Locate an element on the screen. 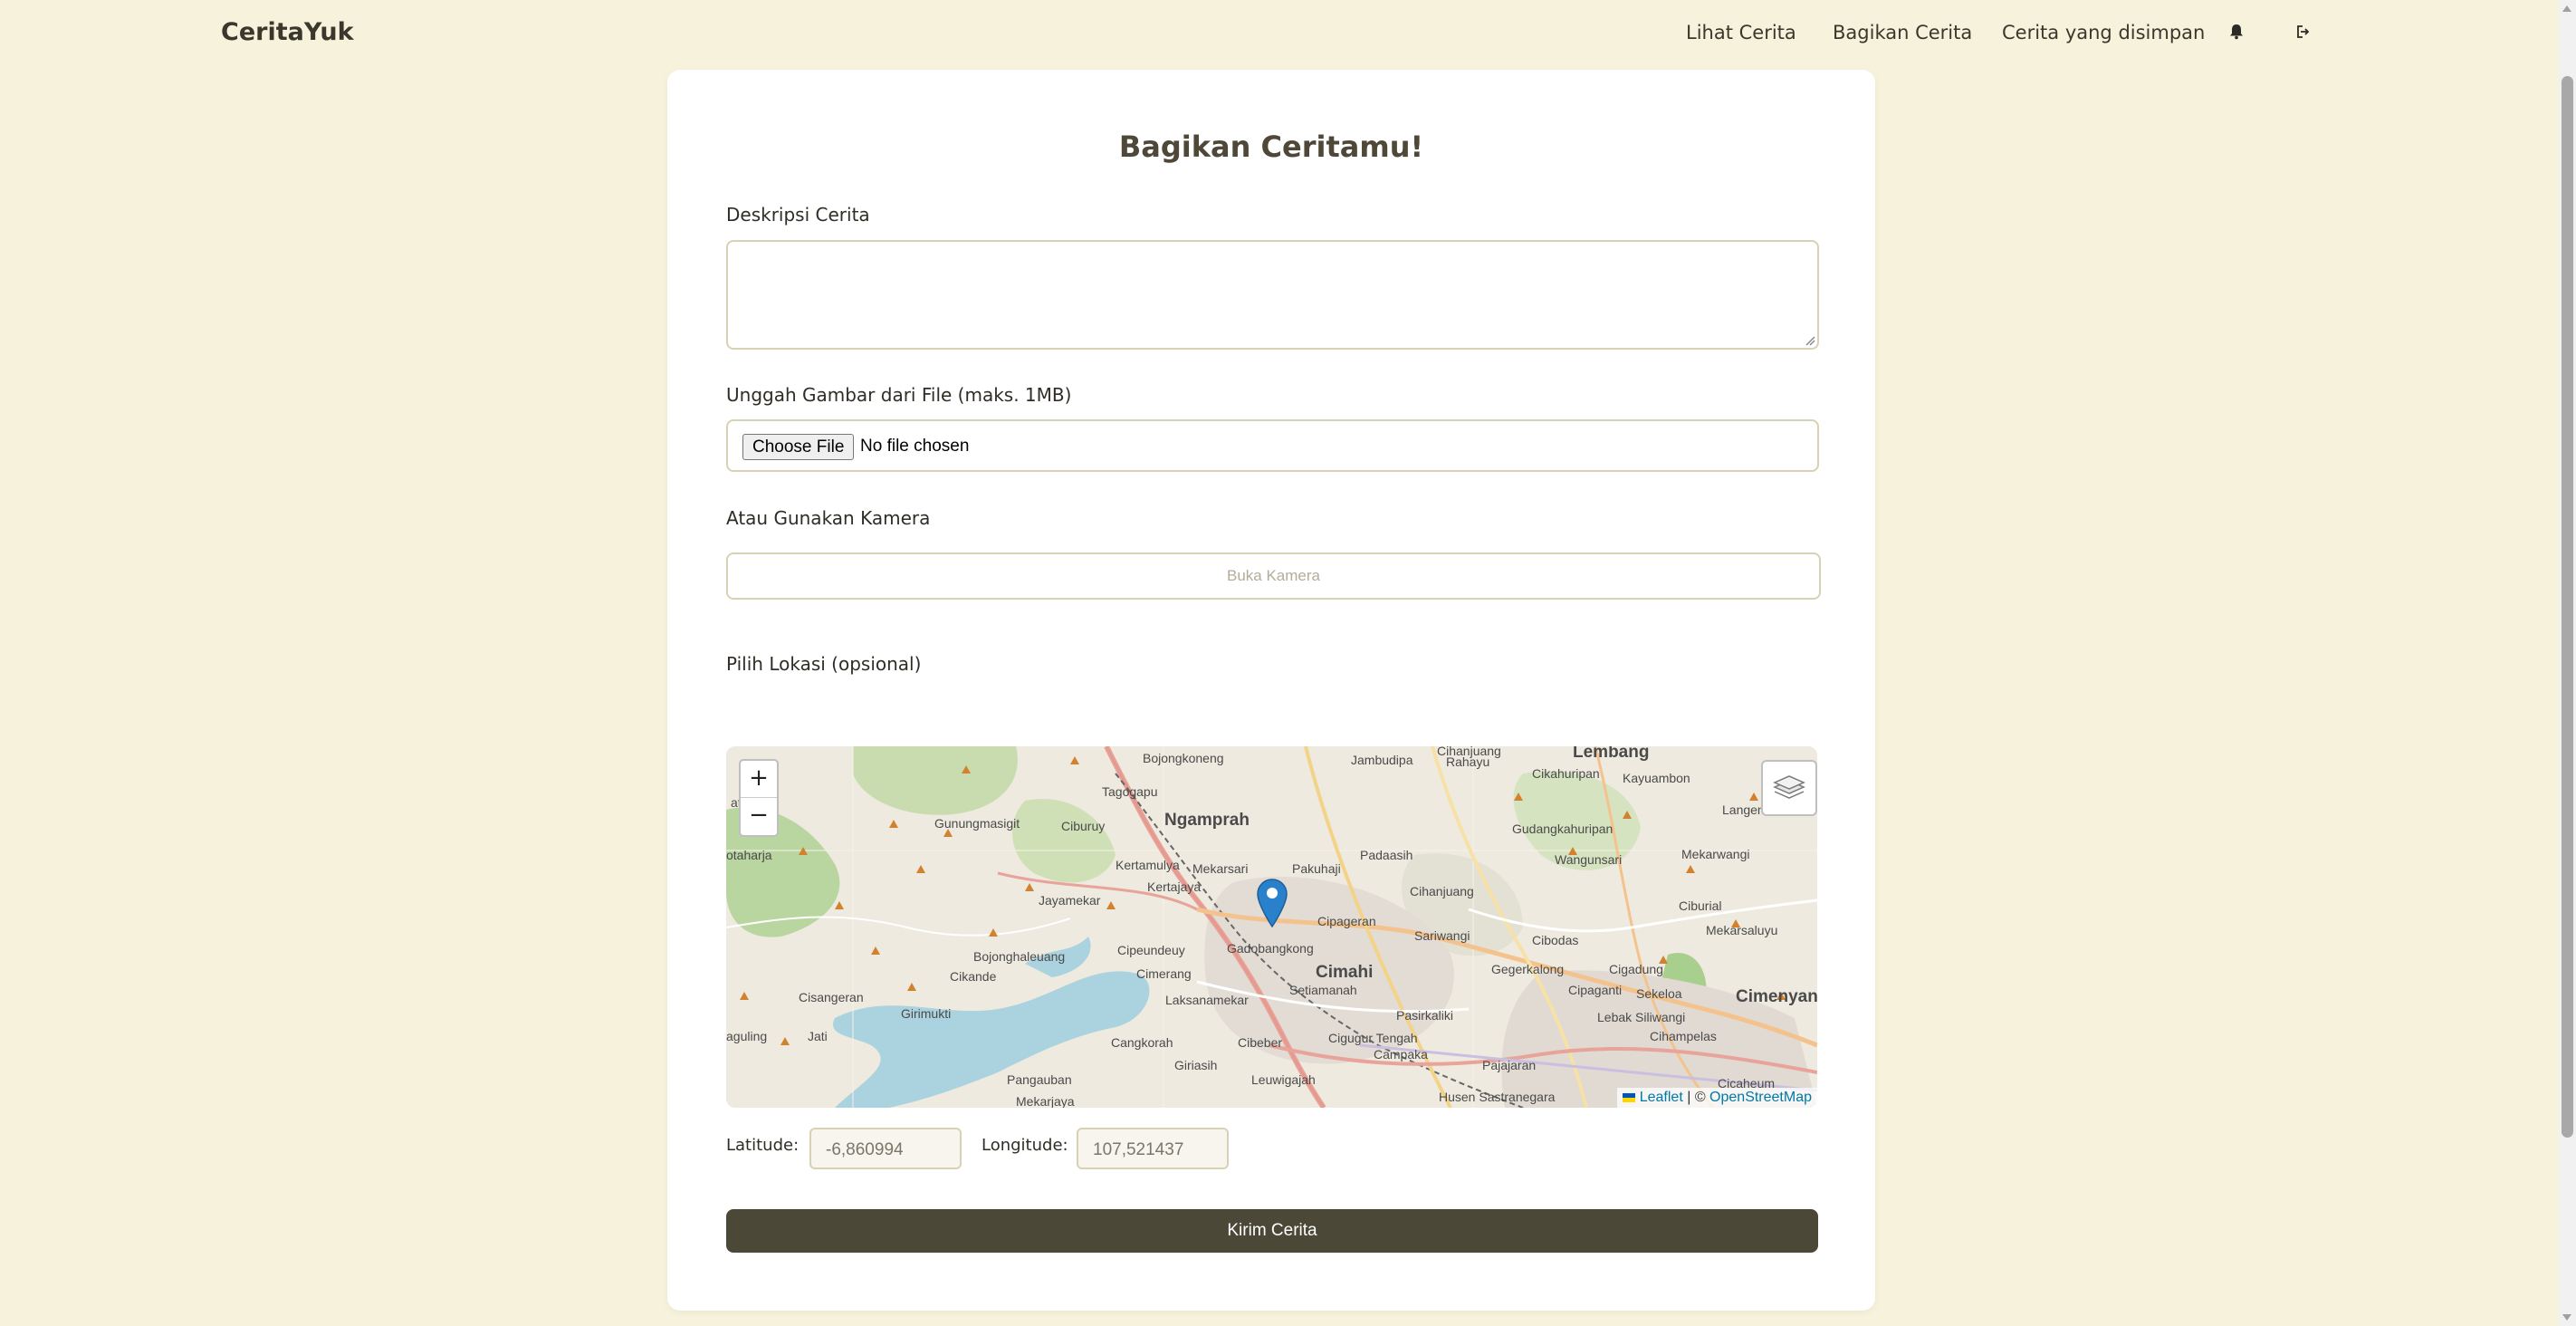 Image resolution: width=2576 pixels, height=1326 pixels. layers-control-button is located at coordinates (1789, 788).